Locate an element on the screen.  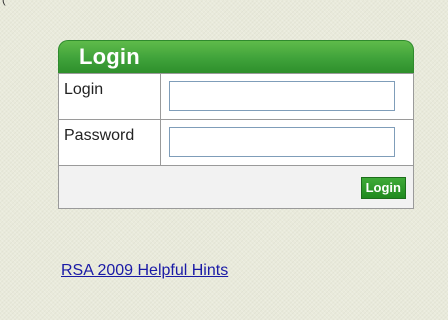
password-label: Password is located at coordinates (110, 142).